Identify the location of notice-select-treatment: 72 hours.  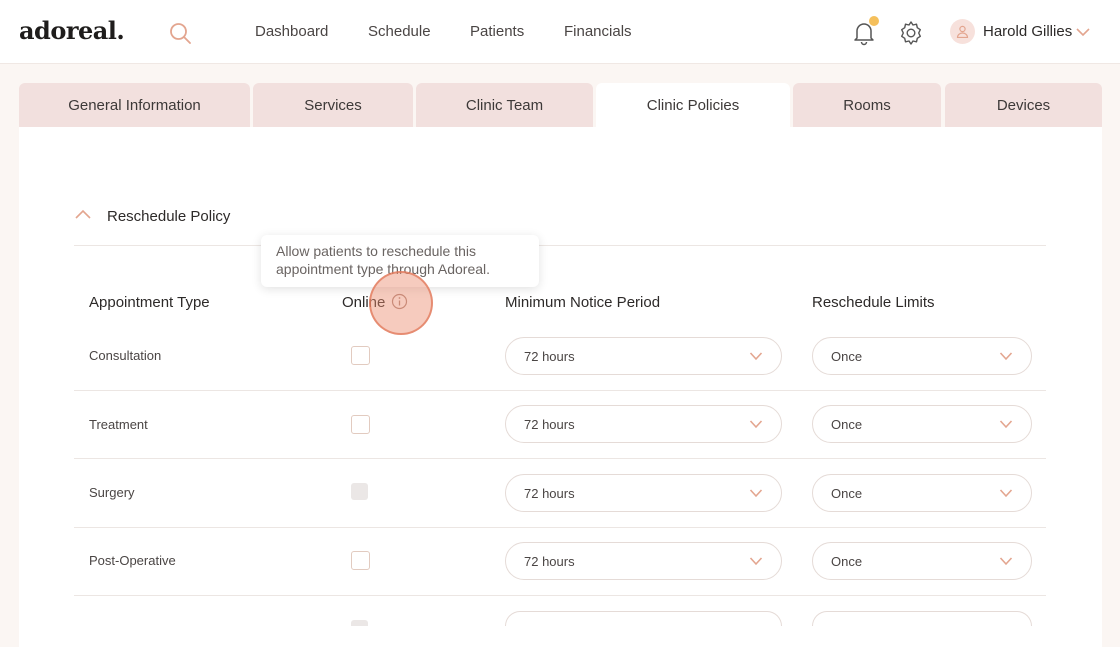
(643, 424).